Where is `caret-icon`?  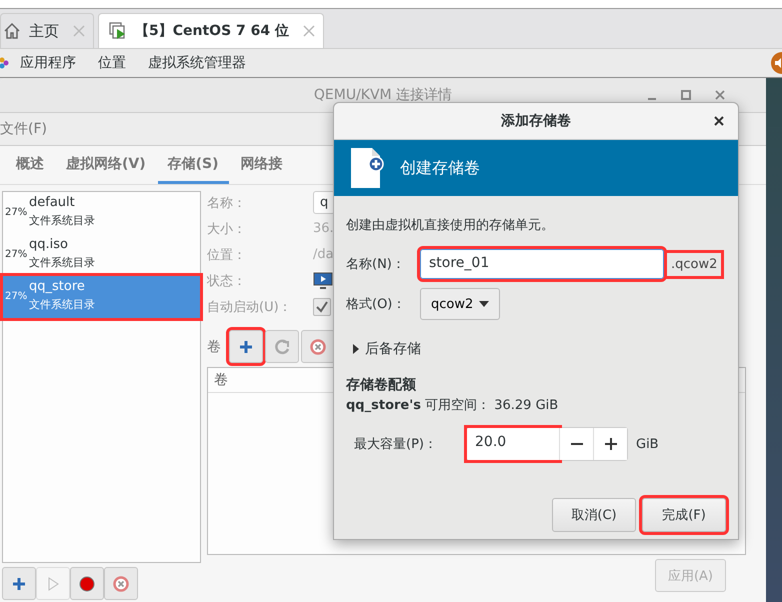
caret-icon is located at coordinates (484, 304).